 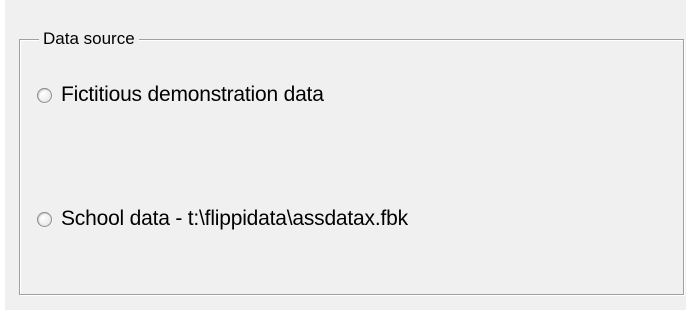 I want to click on radio-option-school-data: School data - t:\flippidata\assdatax.fbk, so click(x=222, y=219).